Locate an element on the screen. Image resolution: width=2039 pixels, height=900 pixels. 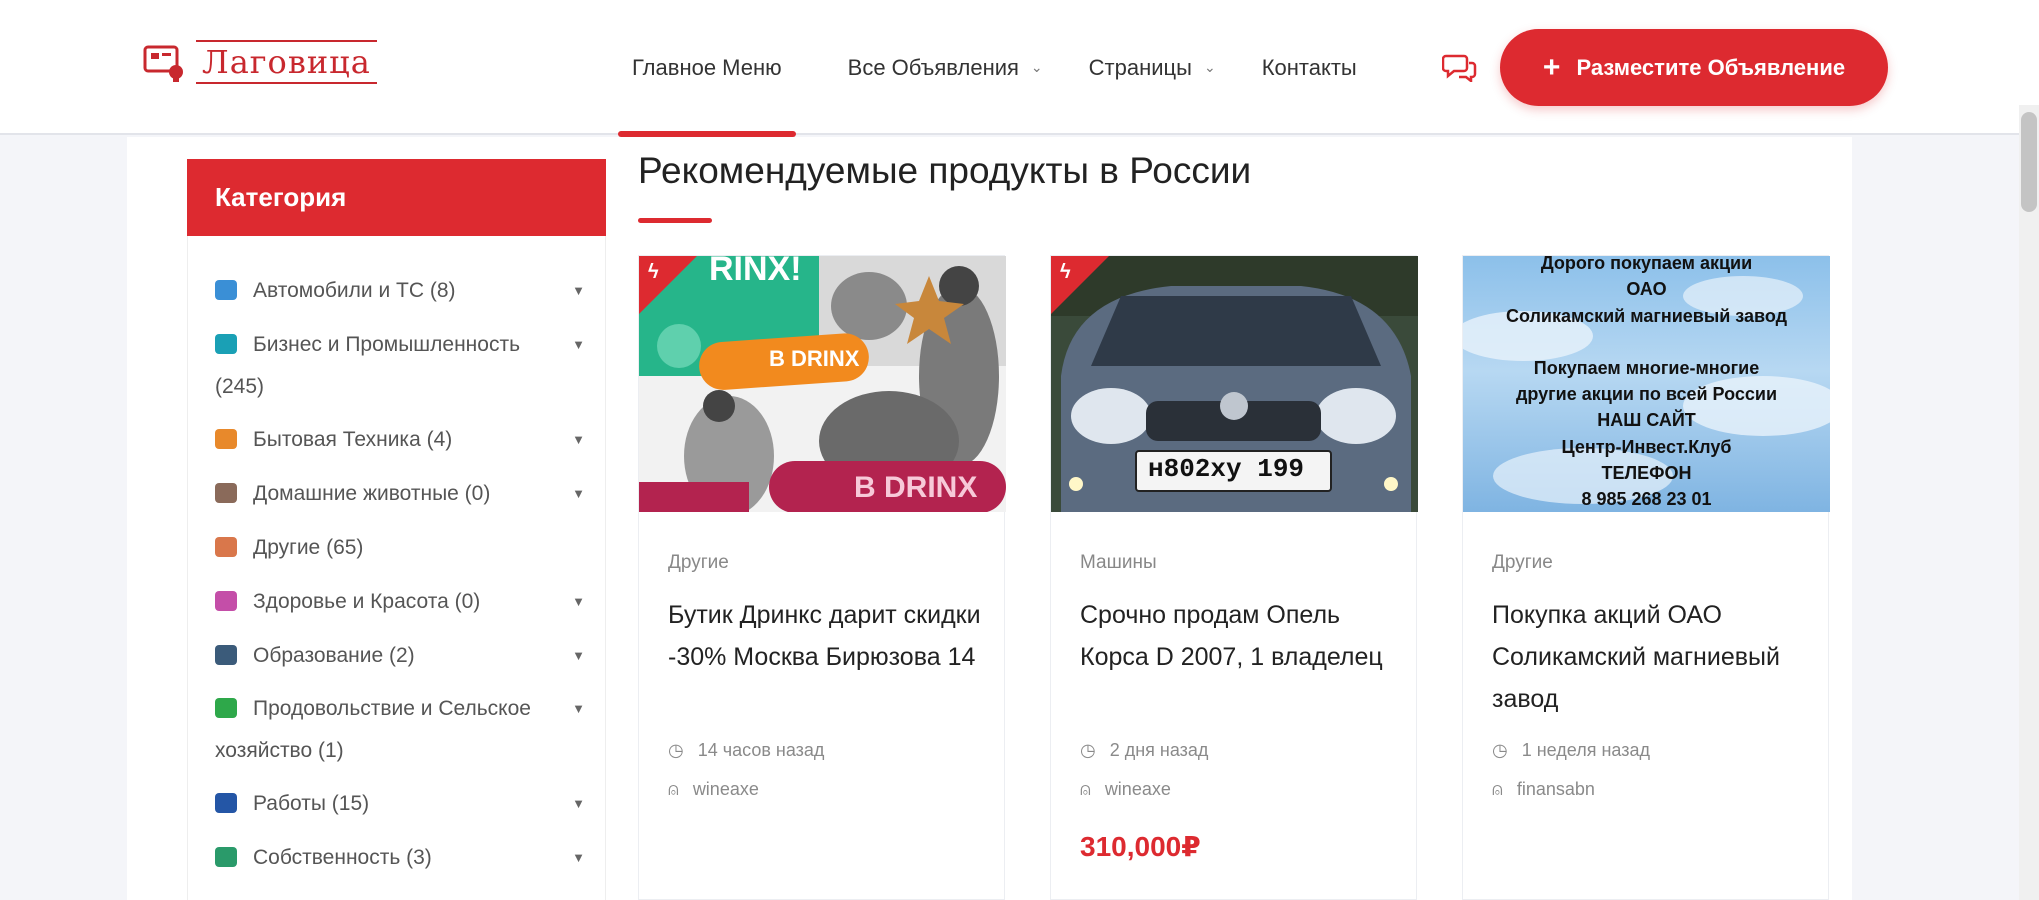
category-item-education: Образование (2) ▼ is located at coordinates (400, 656).